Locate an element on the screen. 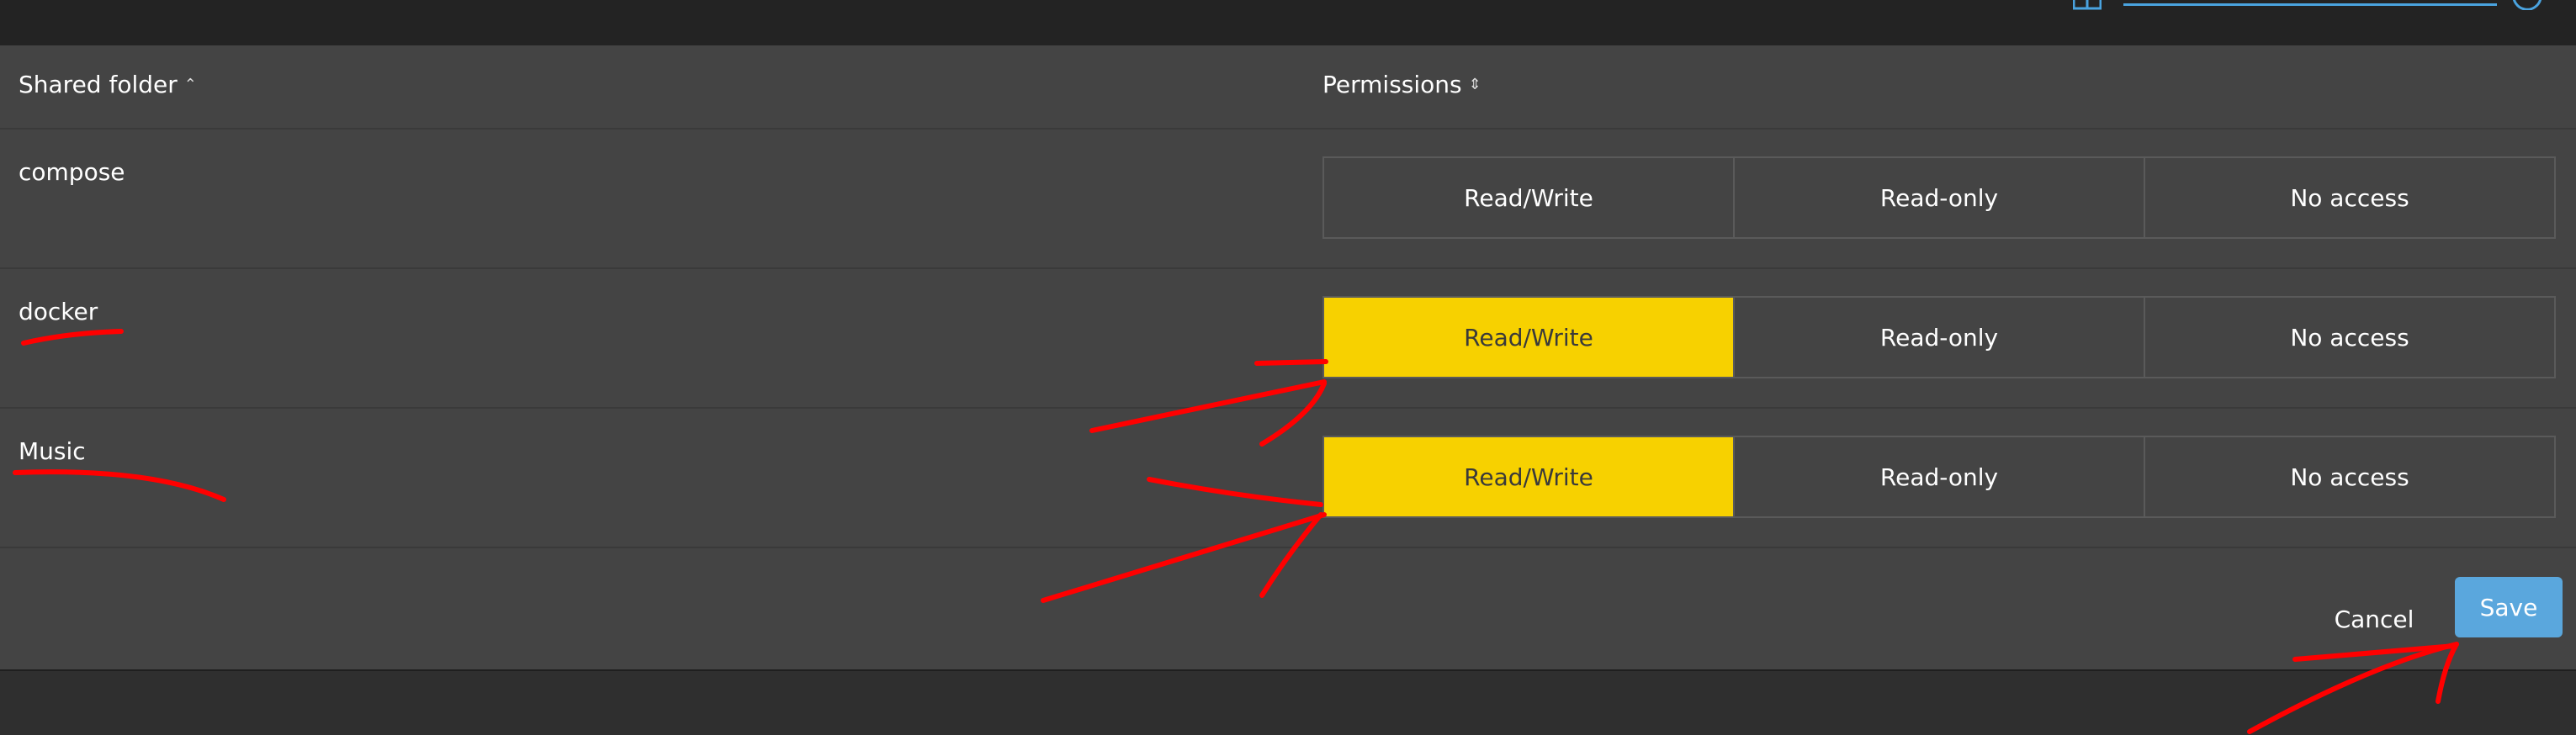 This screenshot has width=2576, height=735. refresh-icon is located at coordinates (2527, 5).